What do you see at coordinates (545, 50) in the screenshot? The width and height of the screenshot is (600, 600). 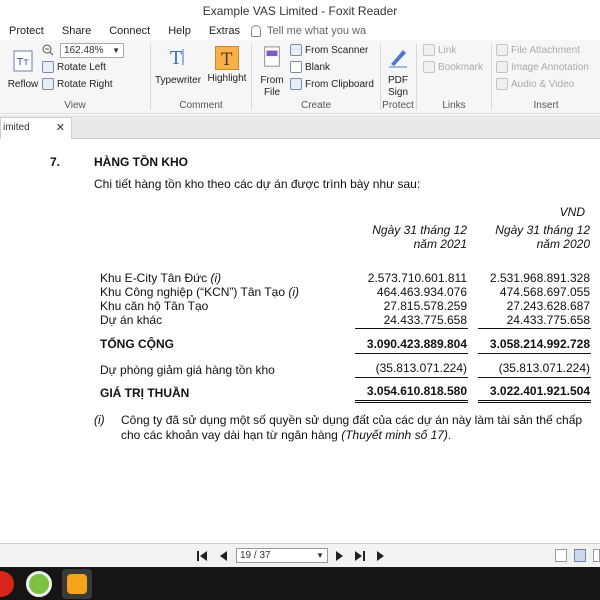 I see `file-attachment-label: File Attachment` at bounding box center [545, 50].